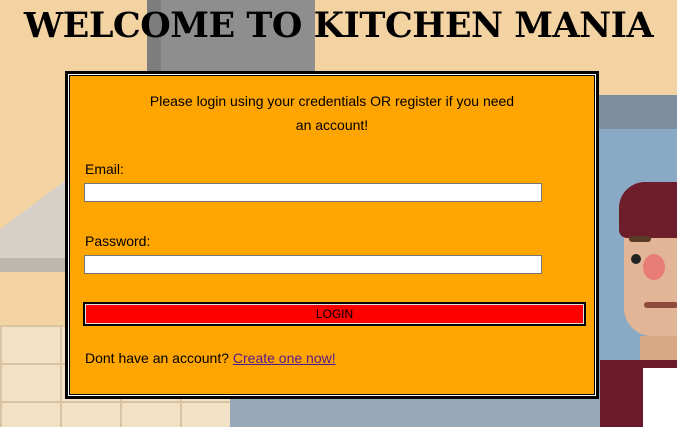  Describe the element at coordinates (332, 125) in the screenshot. I see `login-intro-line-2: an account!` at that location.